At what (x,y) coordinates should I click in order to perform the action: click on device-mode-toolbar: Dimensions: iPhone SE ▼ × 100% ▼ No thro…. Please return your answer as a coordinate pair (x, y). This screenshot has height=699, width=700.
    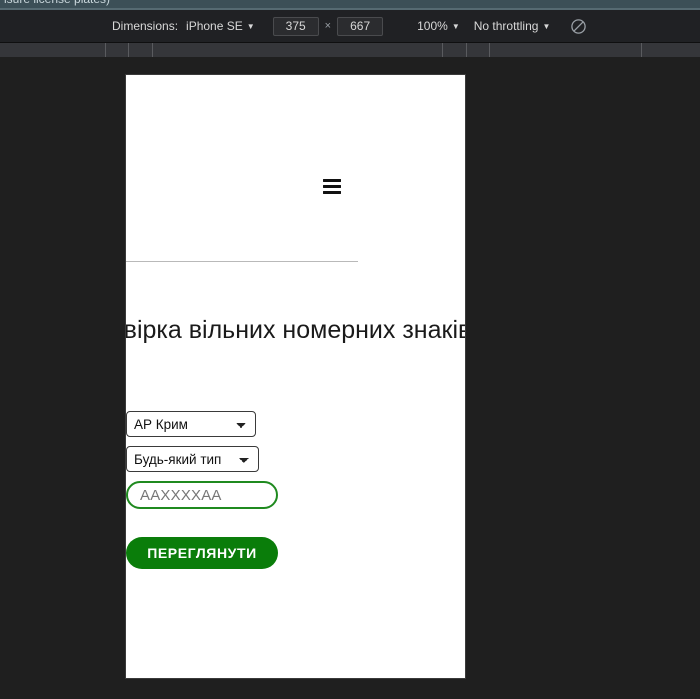
    Looking at the image, I should click on (350, 26).